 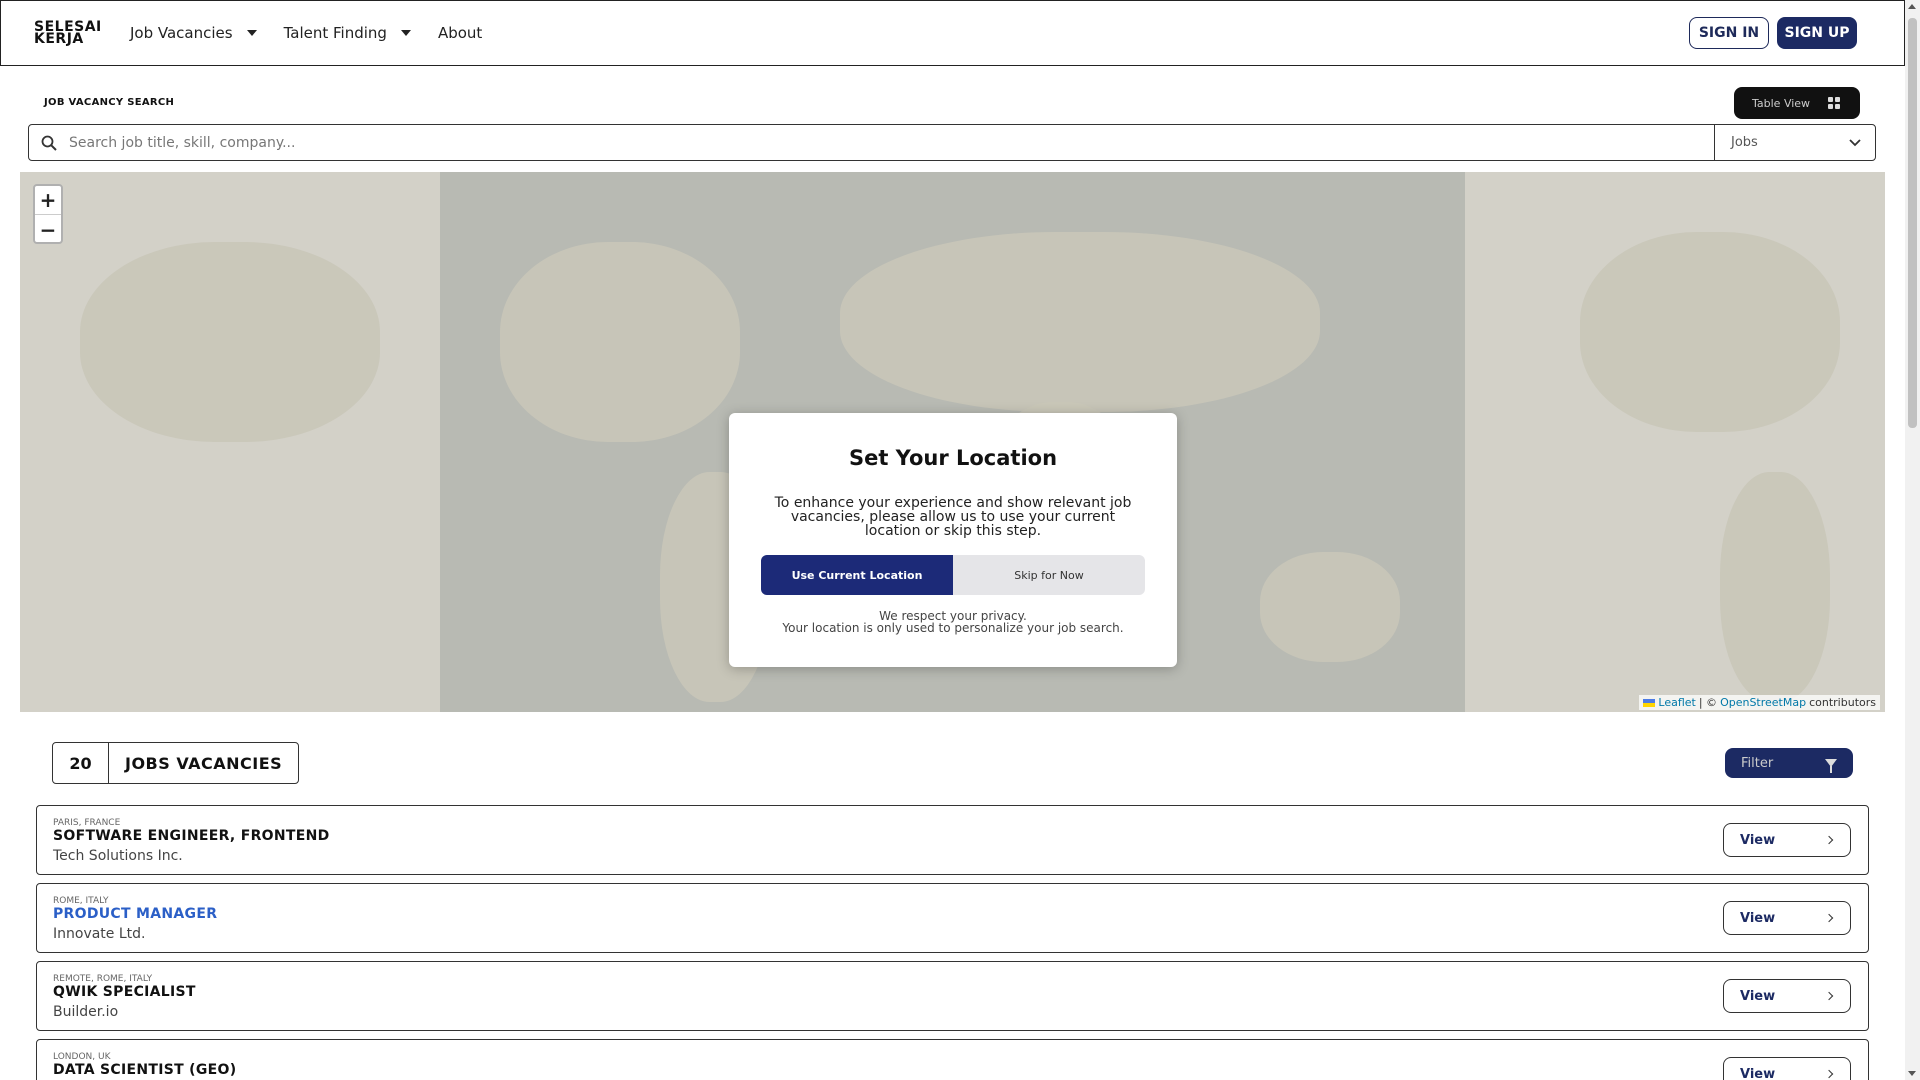 I want to click on search-icon, so click(x=49, y=143).